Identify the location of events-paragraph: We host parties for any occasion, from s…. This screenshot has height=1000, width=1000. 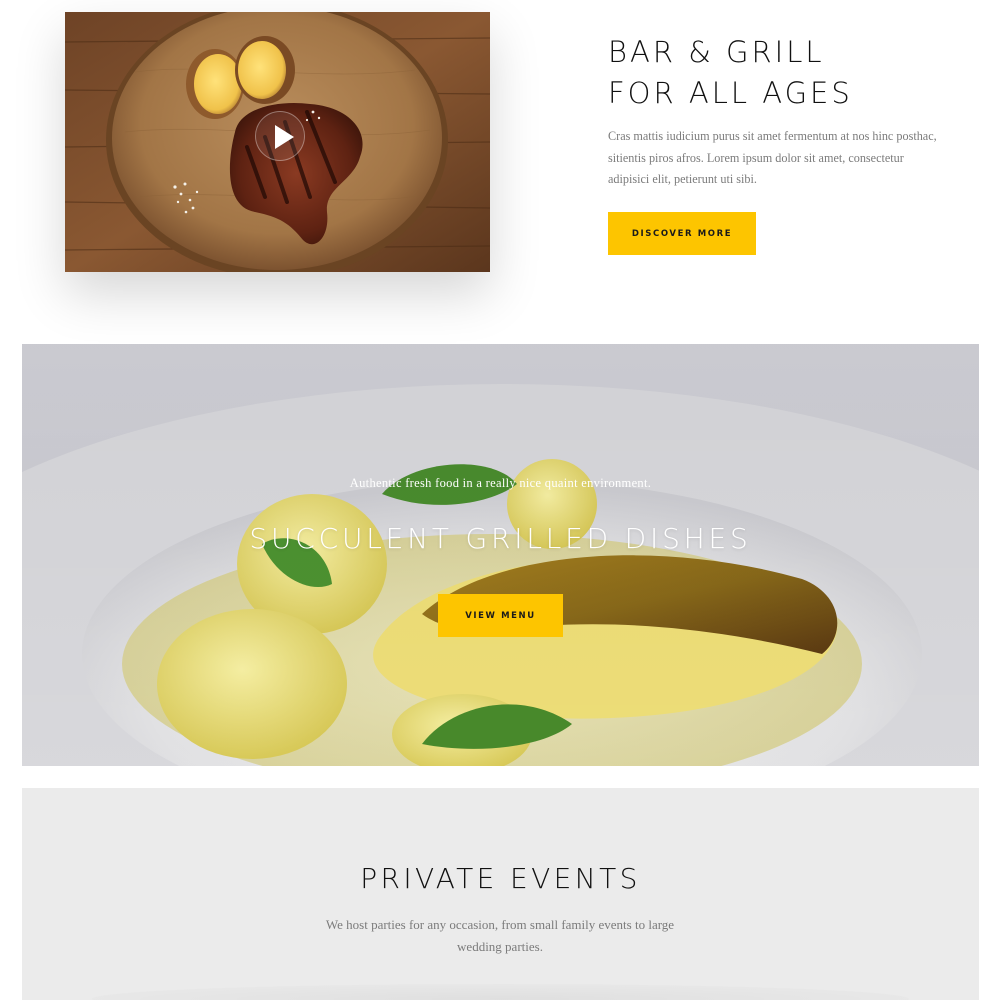
(500, 935).